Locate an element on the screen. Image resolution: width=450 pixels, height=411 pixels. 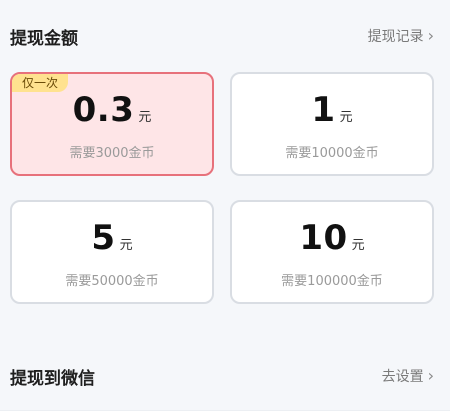
amount-row: 1 元 is located at coordinates (331, 110).